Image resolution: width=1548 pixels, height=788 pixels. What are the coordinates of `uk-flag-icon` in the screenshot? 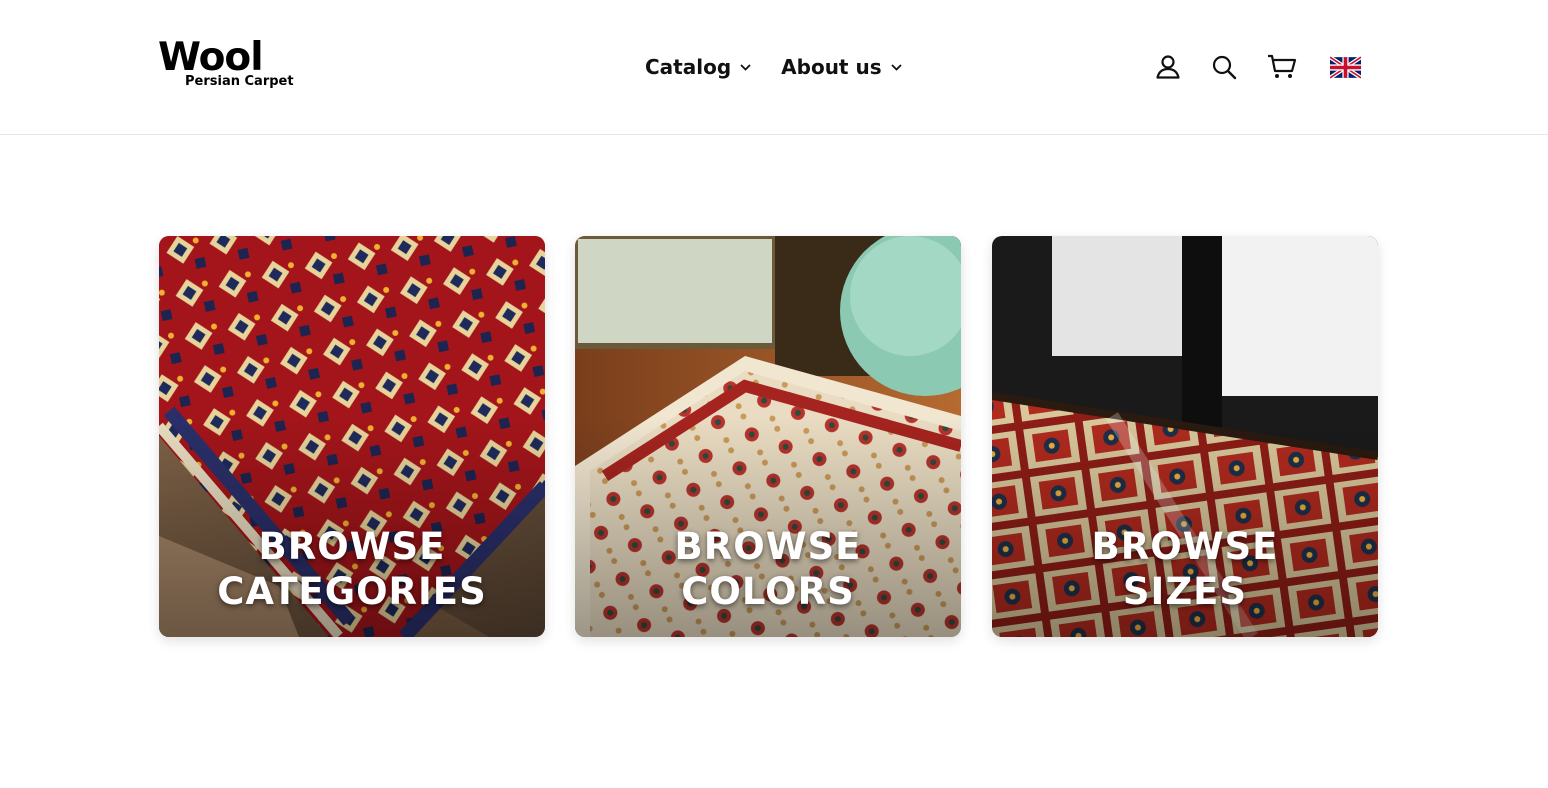 It's located at (1345, 67).